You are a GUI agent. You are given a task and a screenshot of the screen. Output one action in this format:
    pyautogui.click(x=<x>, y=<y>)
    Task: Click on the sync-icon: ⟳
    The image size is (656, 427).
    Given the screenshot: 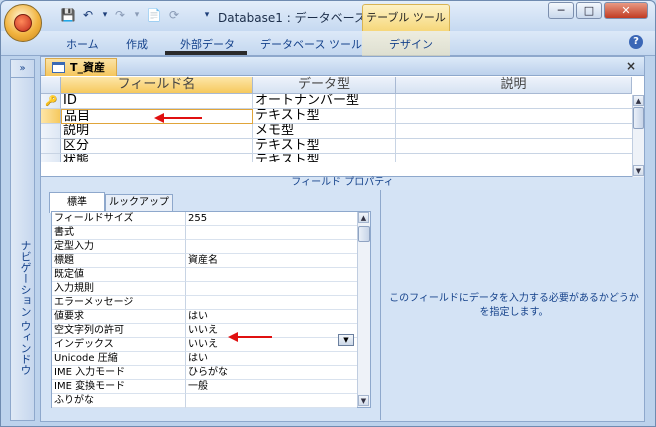 What is the action you would take?
    pyautogui.click(x=174, y=15)
    